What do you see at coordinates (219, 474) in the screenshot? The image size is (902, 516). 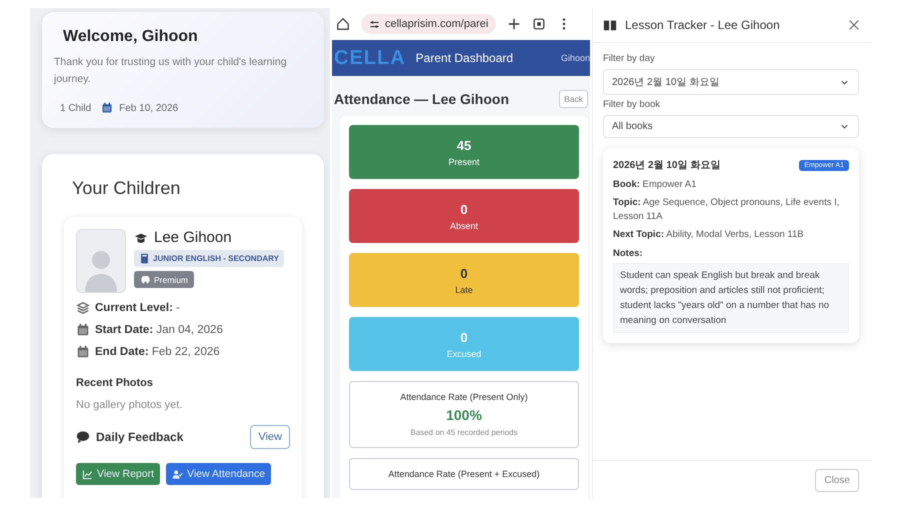 I see `action-button: View Attendance` at bounding box center [219, 474].